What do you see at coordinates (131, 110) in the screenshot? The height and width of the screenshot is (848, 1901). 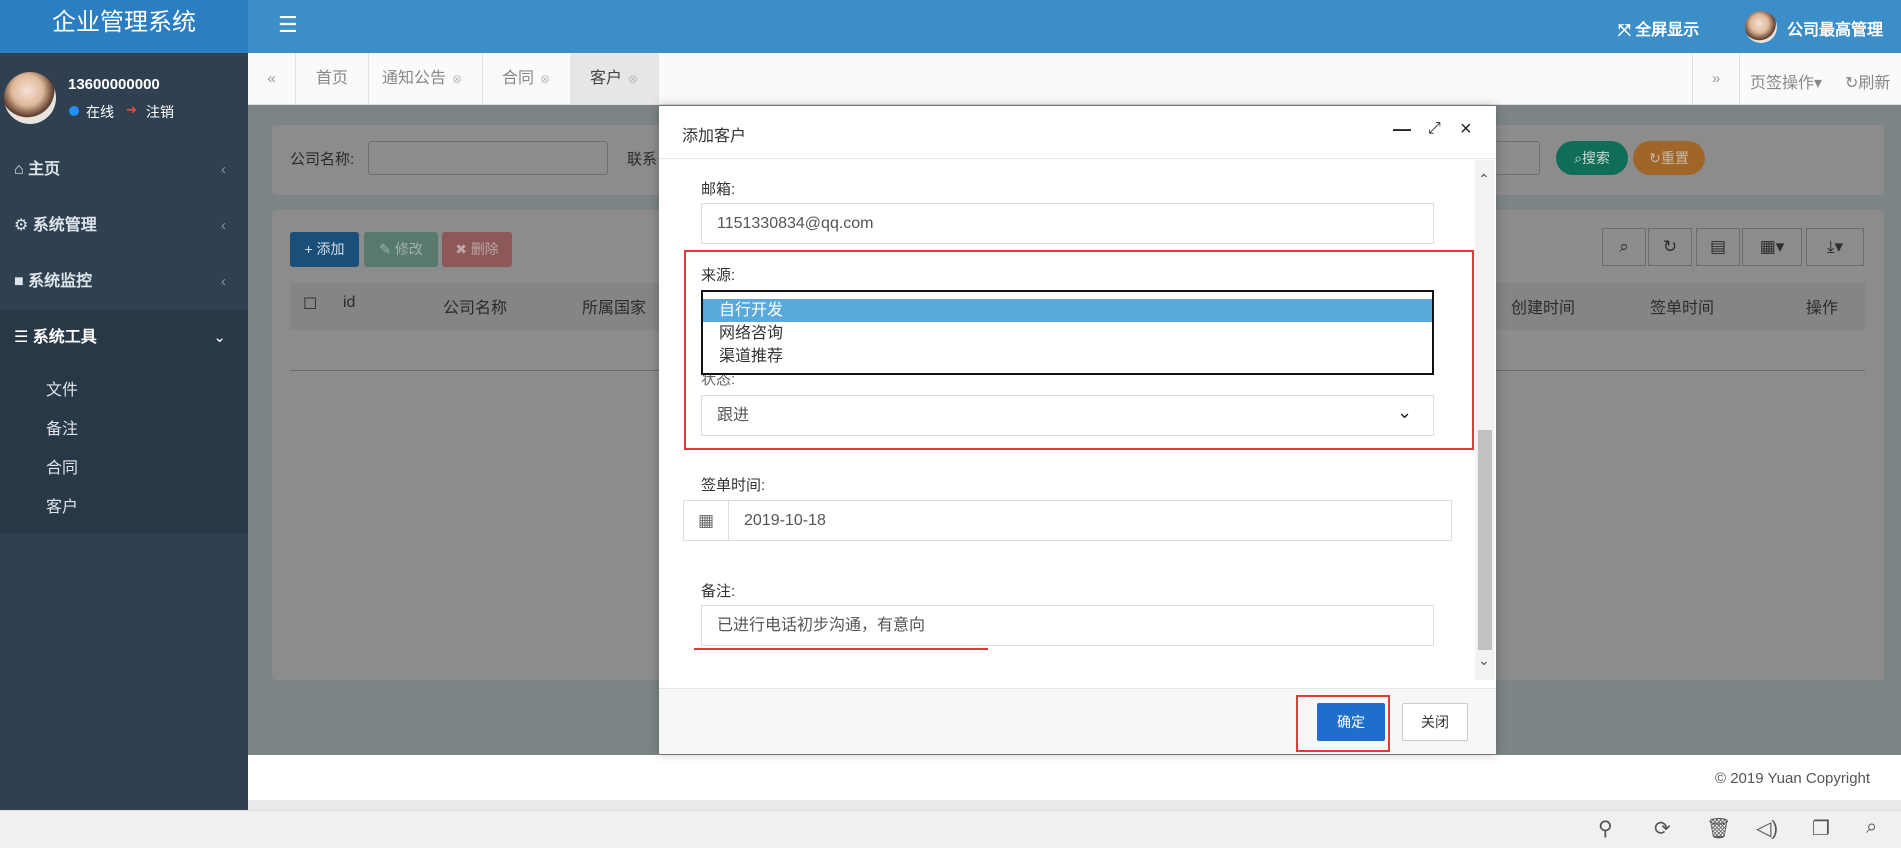 I see `logout-icon: ➜` at bounding box center [131, 110].